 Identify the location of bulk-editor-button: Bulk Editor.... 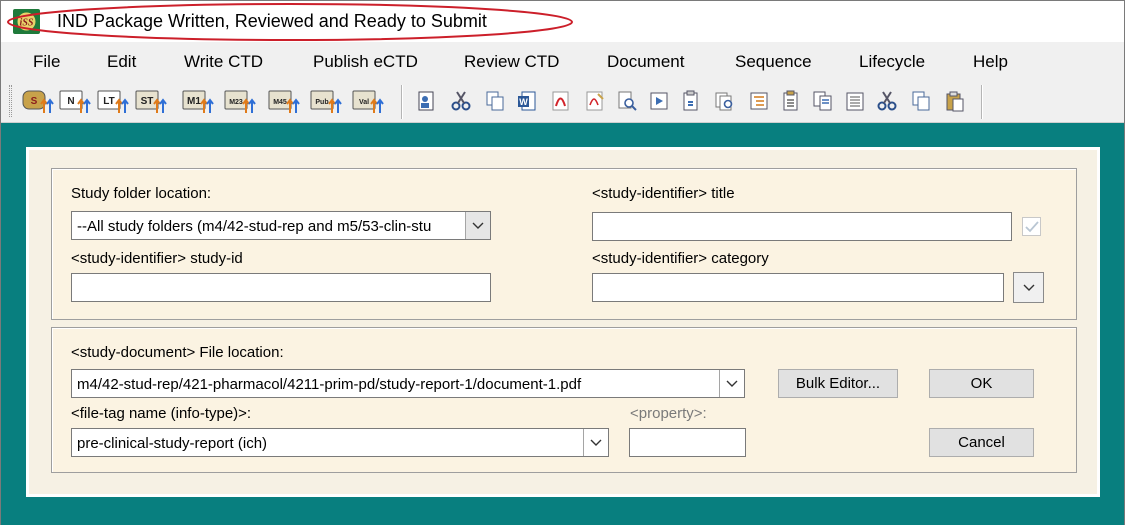
(838, 383).